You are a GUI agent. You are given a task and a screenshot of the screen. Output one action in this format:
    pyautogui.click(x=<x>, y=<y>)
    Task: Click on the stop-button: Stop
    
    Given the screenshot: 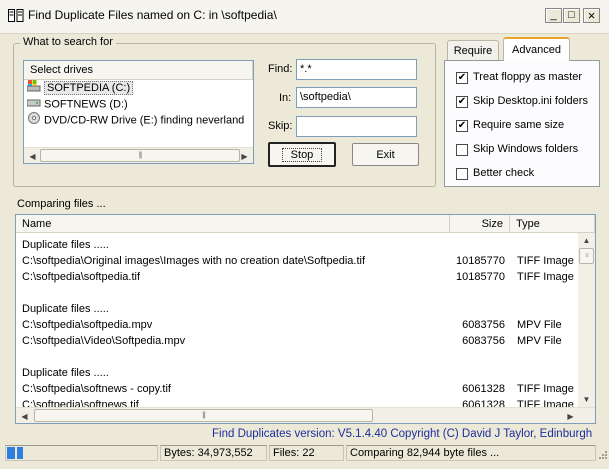 What is the action you would take?
    pyautogui.click(x=302, y=154)
    